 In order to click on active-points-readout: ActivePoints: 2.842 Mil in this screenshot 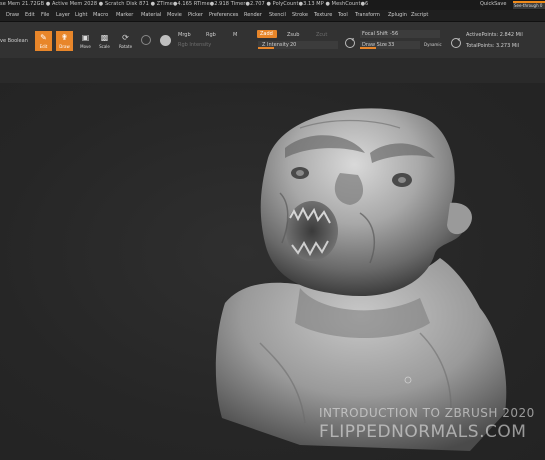, I will do `click(494, 35)`.